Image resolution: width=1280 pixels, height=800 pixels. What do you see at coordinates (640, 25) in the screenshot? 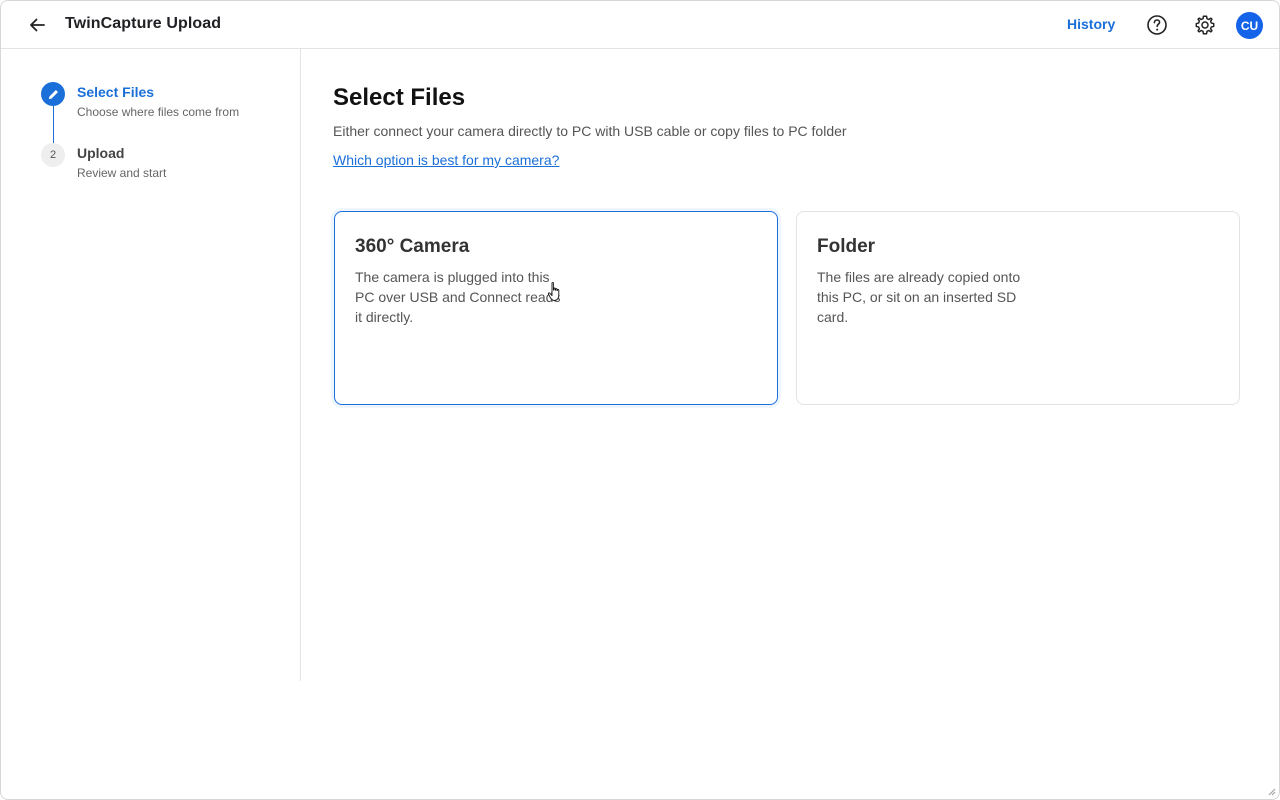
I see `app-header: TwinCapture Upload History CU` at bounding box center [640, 25].